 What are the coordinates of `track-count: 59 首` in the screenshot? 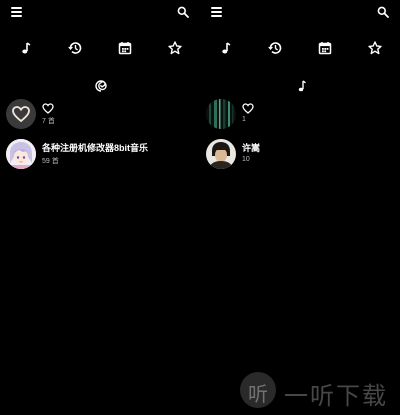 It's located at (50, 161).